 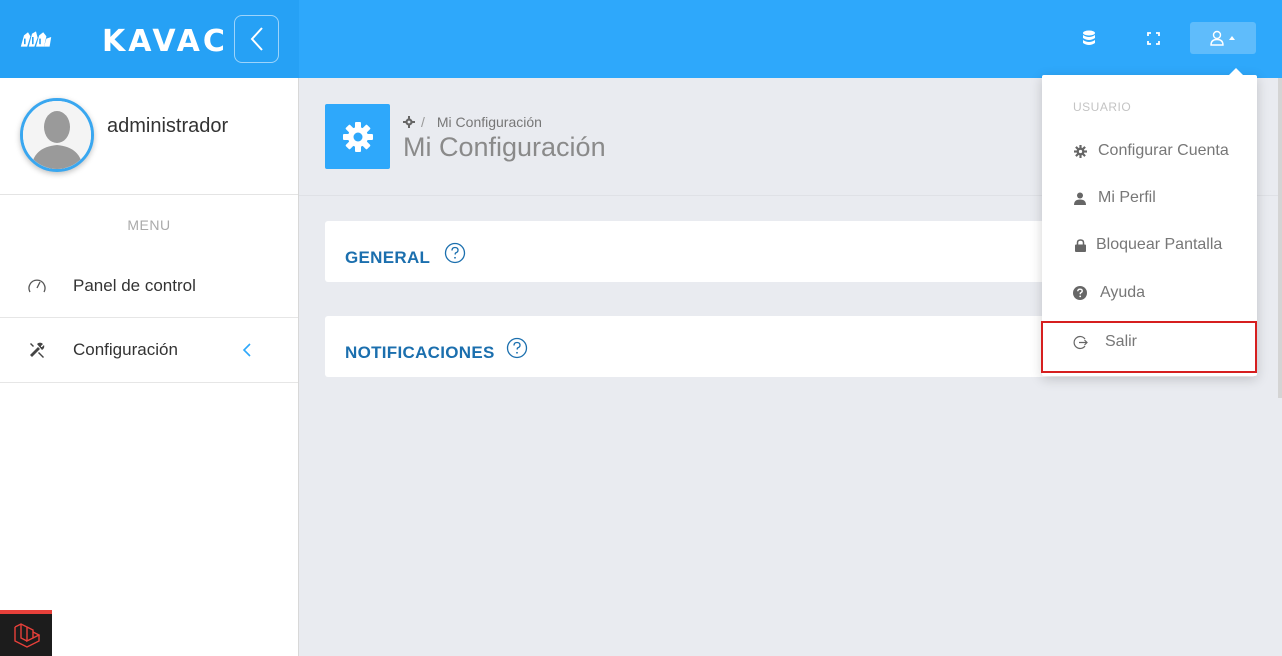 What do you see at coordinates (1127, 197) in the screenshot?
I see `menu-item-label: Mi Perfil` at bounding box center [1127, 197].